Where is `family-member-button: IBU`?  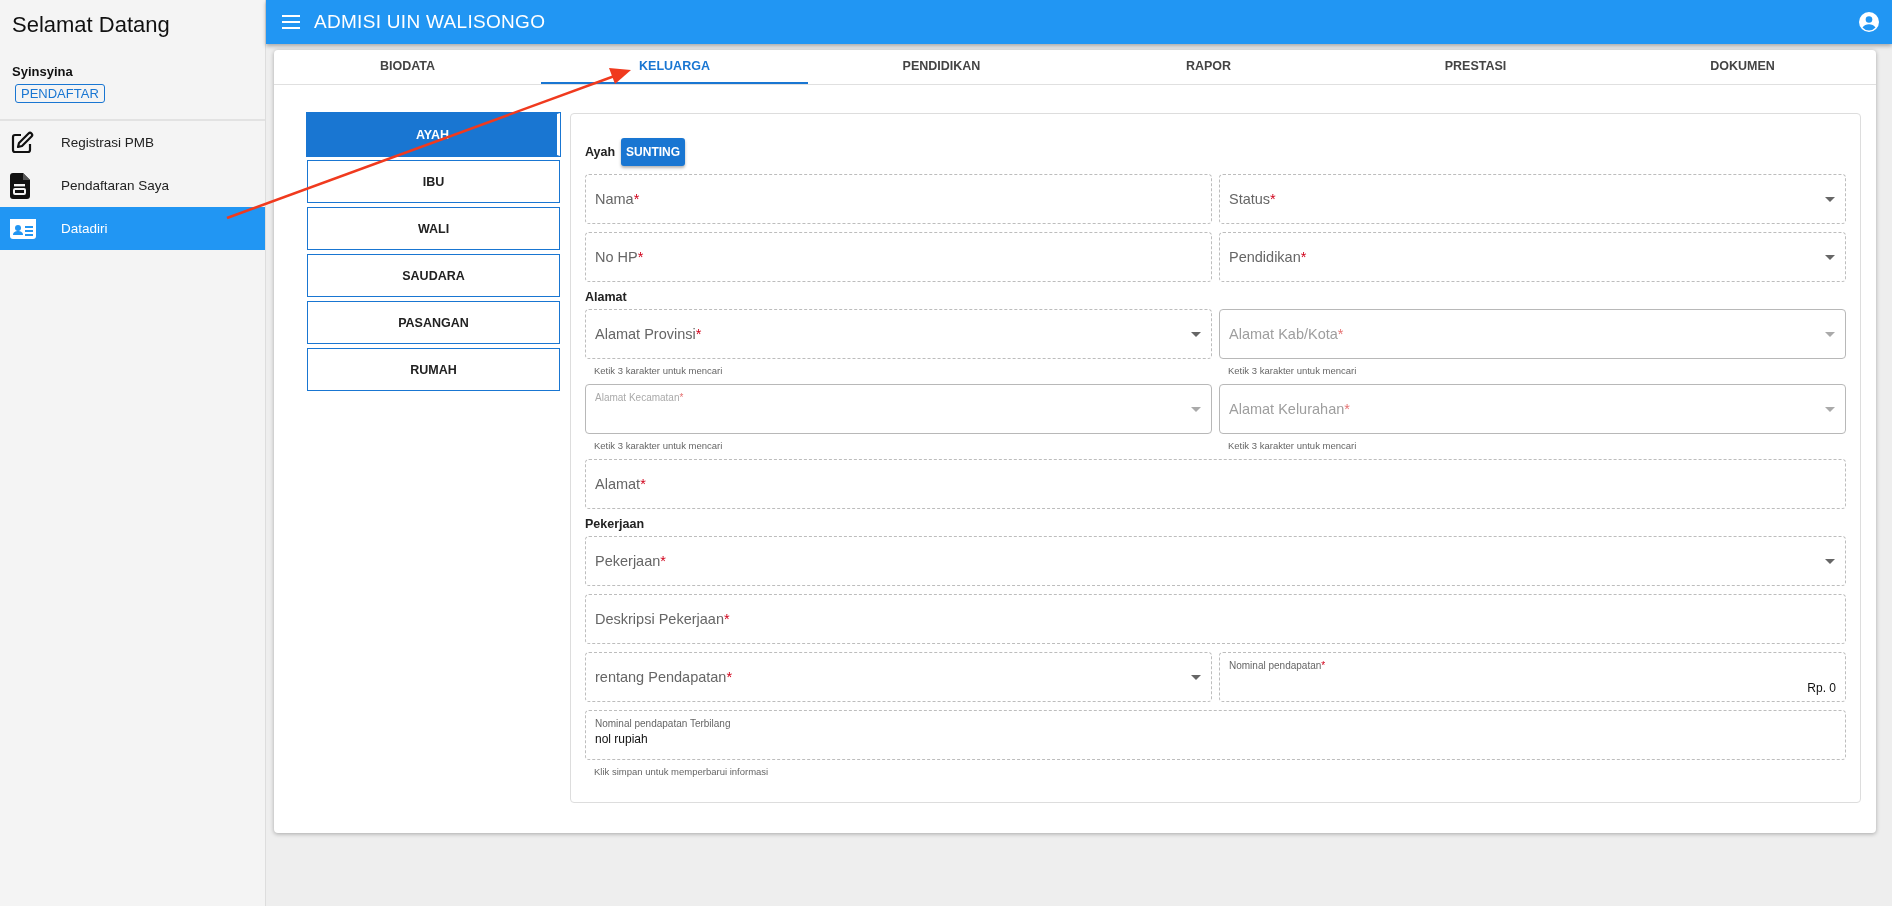
family-member-button: IBU is located at coordinates (433, 181).